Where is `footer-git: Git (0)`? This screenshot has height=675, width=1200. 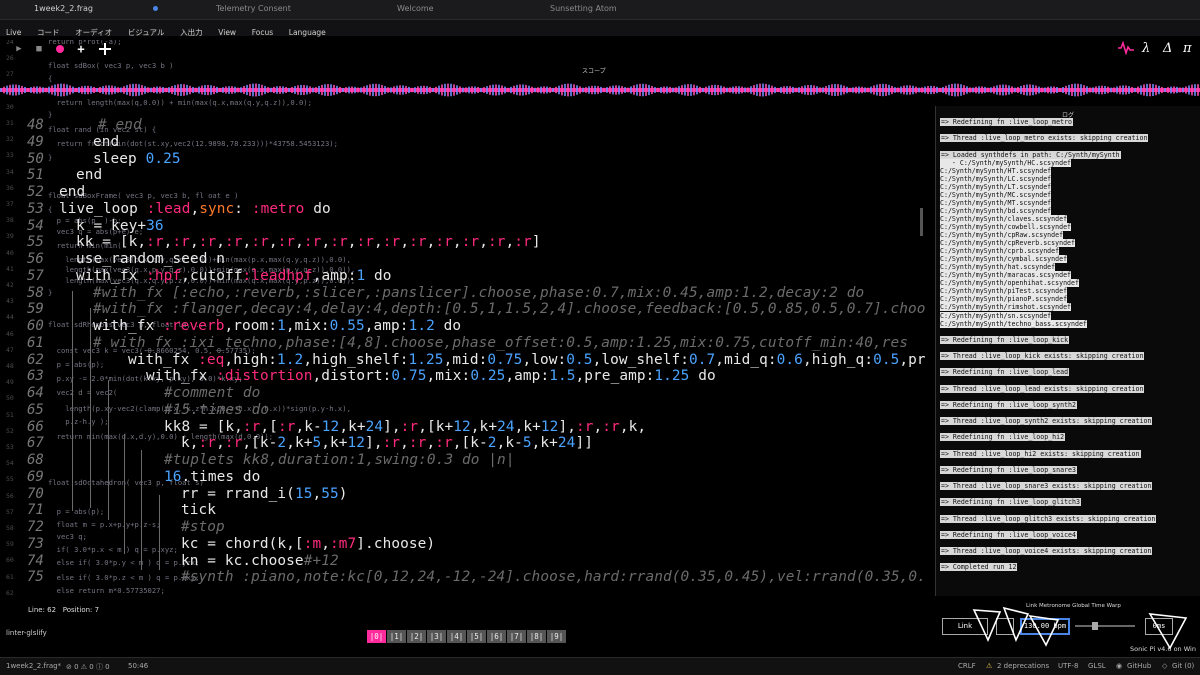 footer-git: Git (0) is located at coordinates (1183, 666).